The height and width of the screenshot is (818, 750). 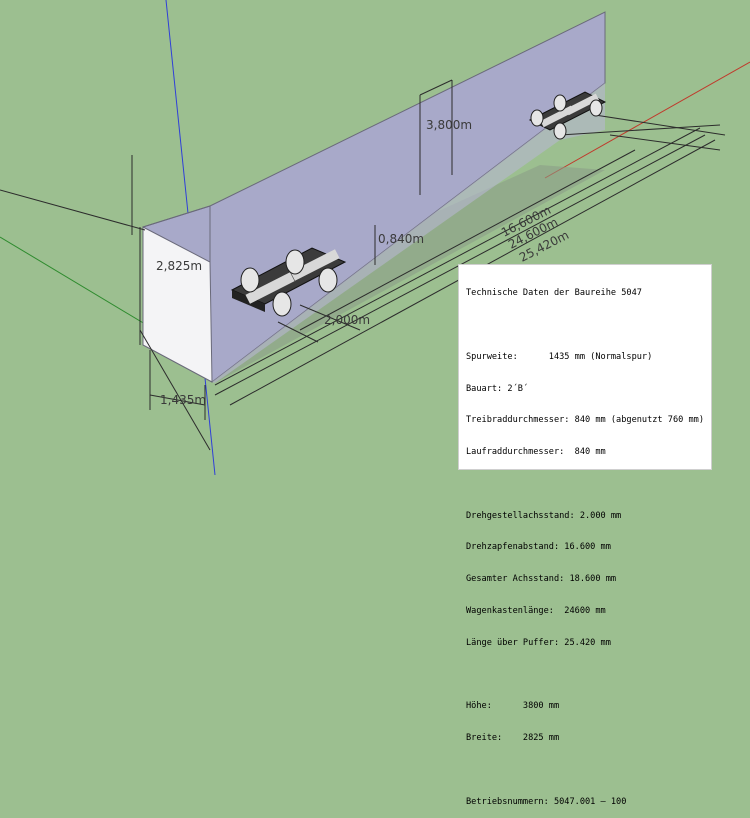 What do you see at coordinates (544, 515) in the screenshot?
I see `spec-drehgestellachsstand: Drehgestellachsstand: 2.000 mm` at bounding box center [544, 515].